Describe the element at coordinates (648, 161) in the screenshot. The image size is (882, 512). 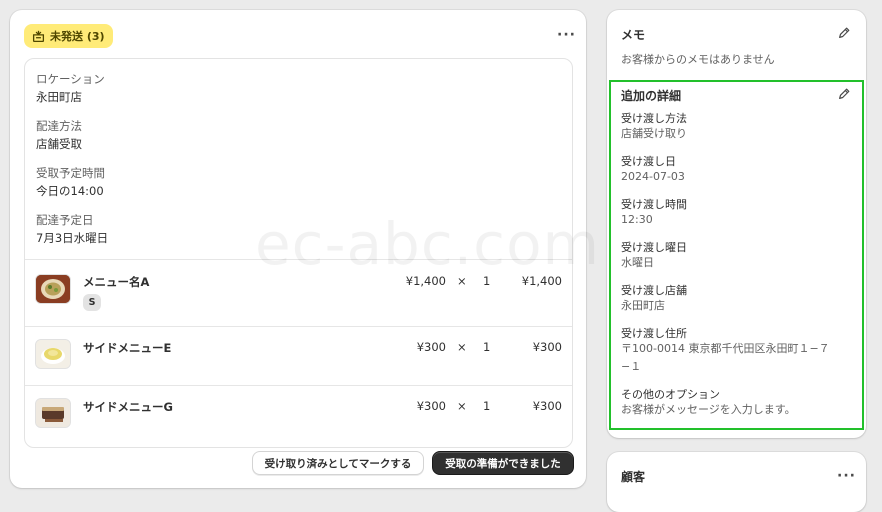
I see `delivery-date-label: 受け渡し日` at that location.